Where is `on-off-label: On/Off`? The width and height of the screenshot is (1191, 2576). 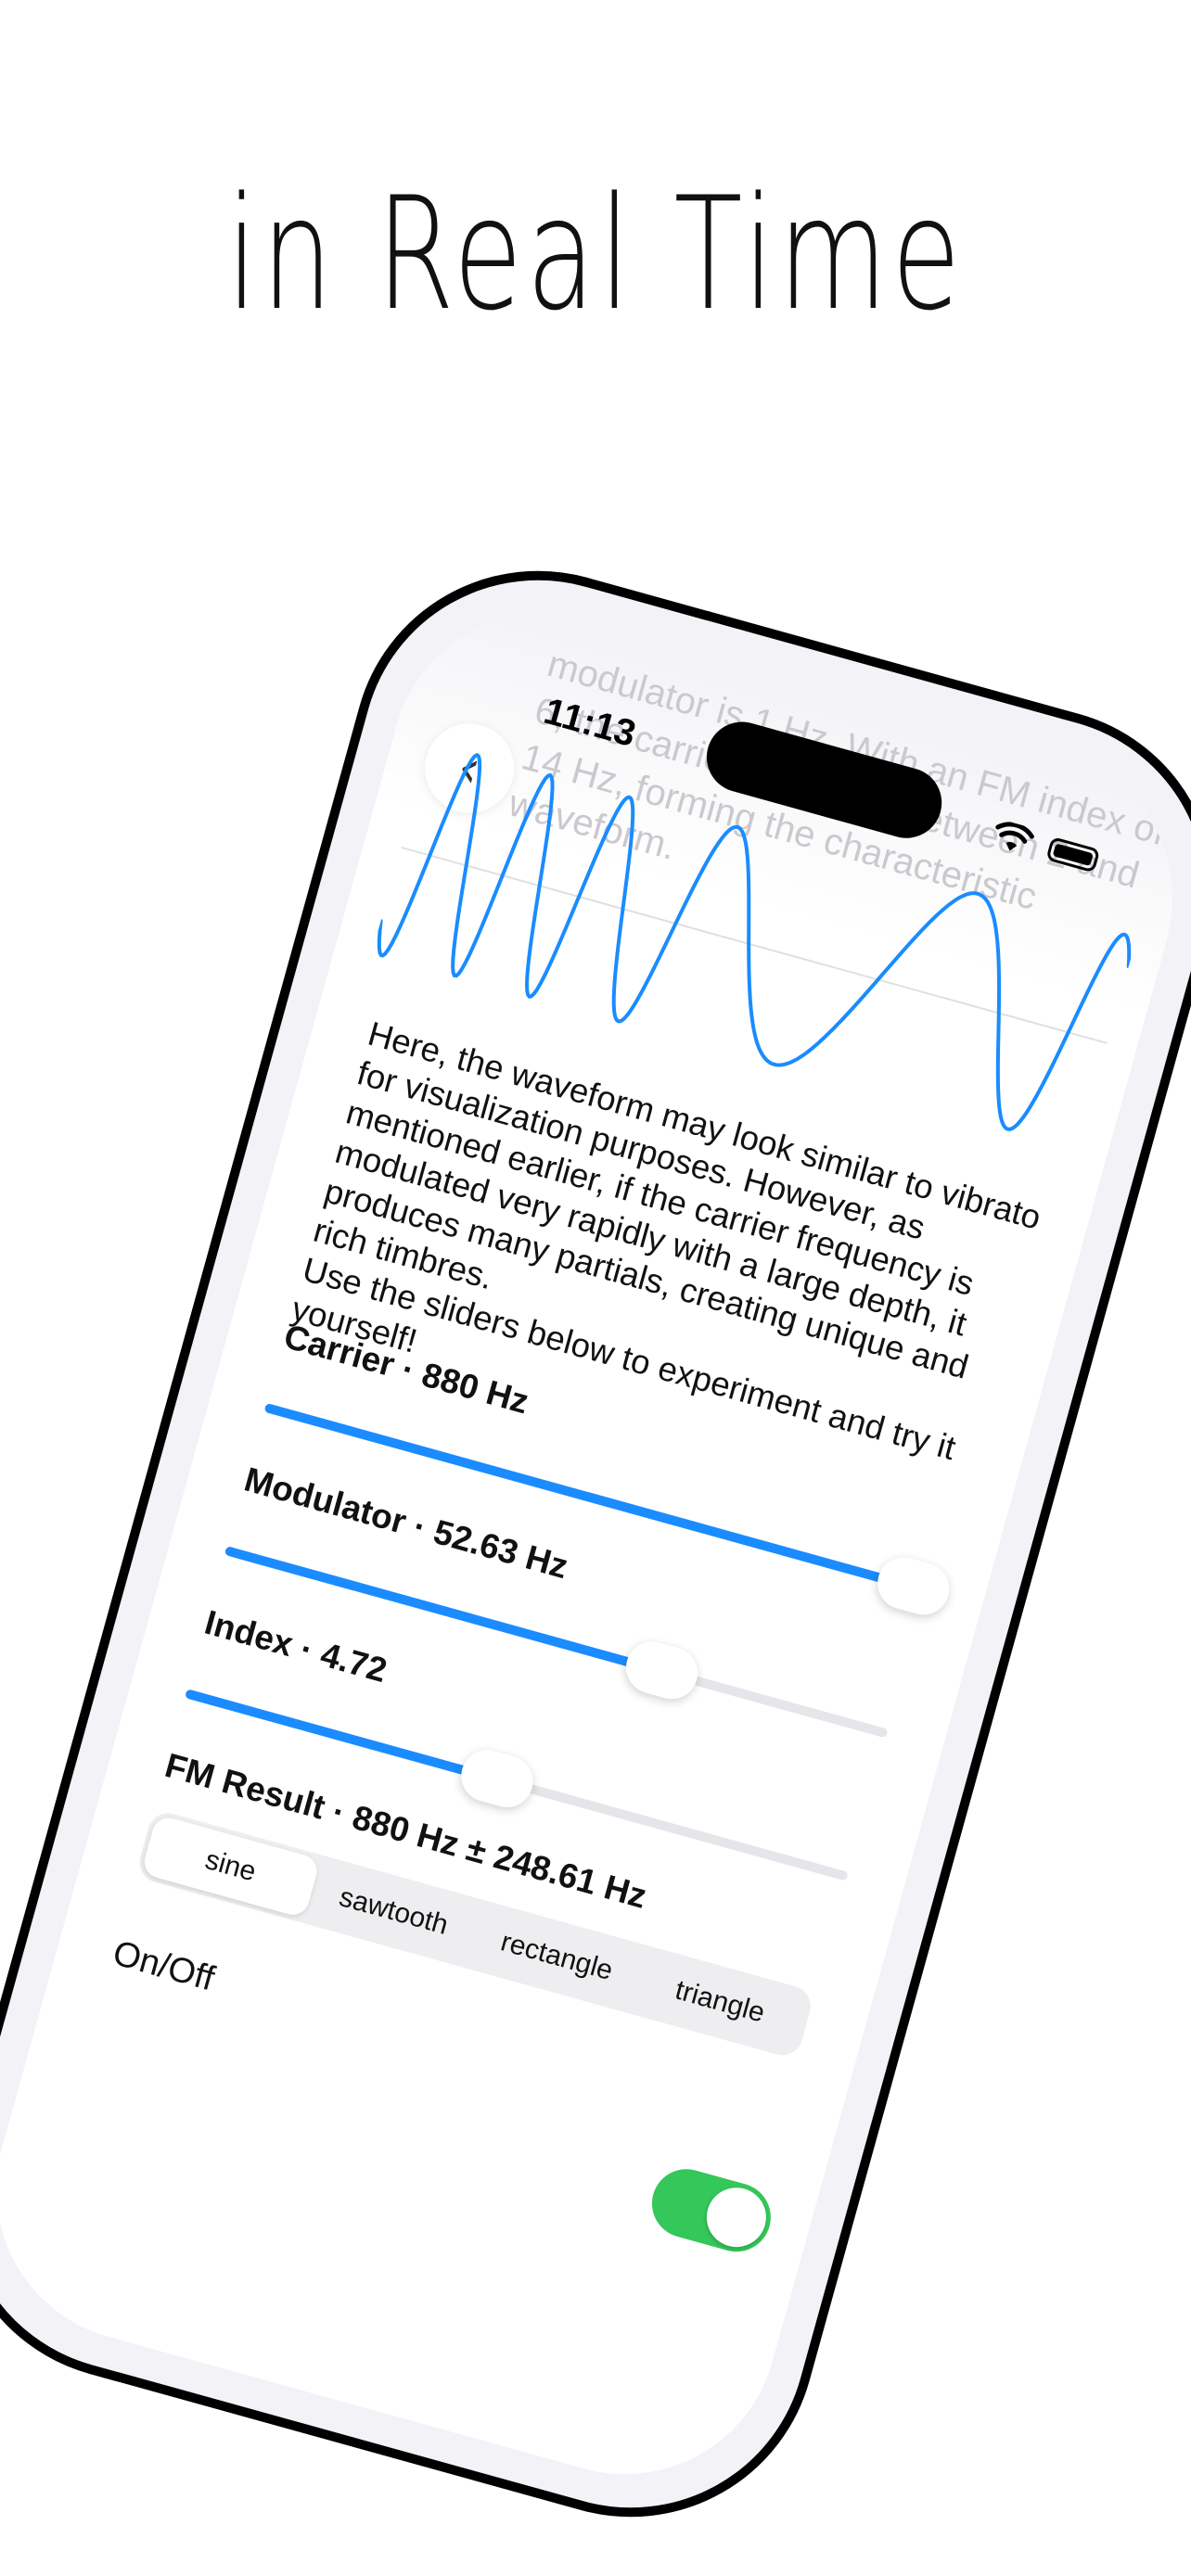 on-off-label: On/Off is located at coordinates (164, 1966).